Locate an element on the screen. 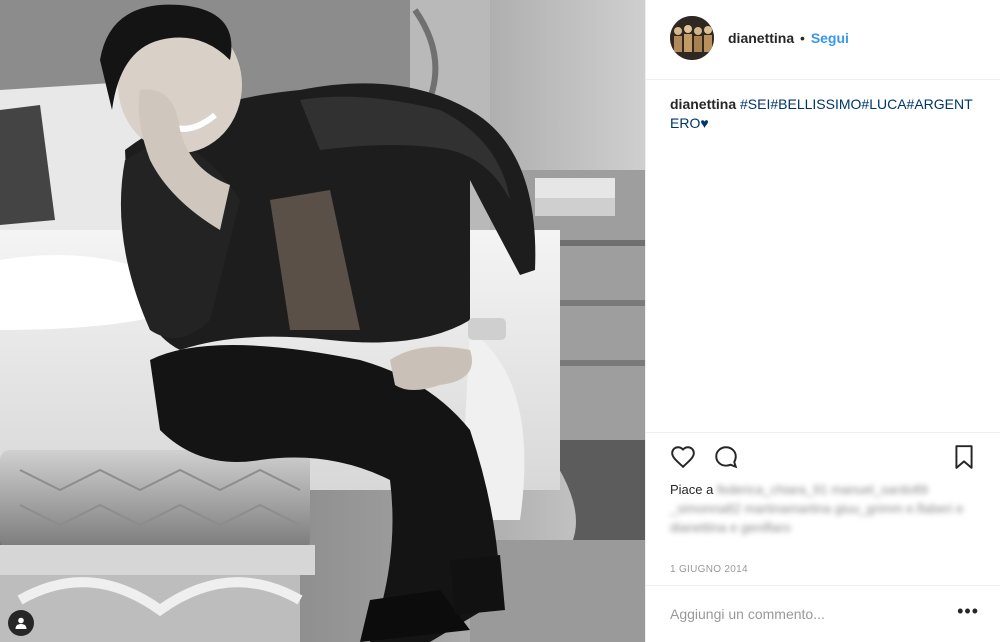 The height and width of the screenshot is (642, 1000). avatar is located at coordinates (692, 38).